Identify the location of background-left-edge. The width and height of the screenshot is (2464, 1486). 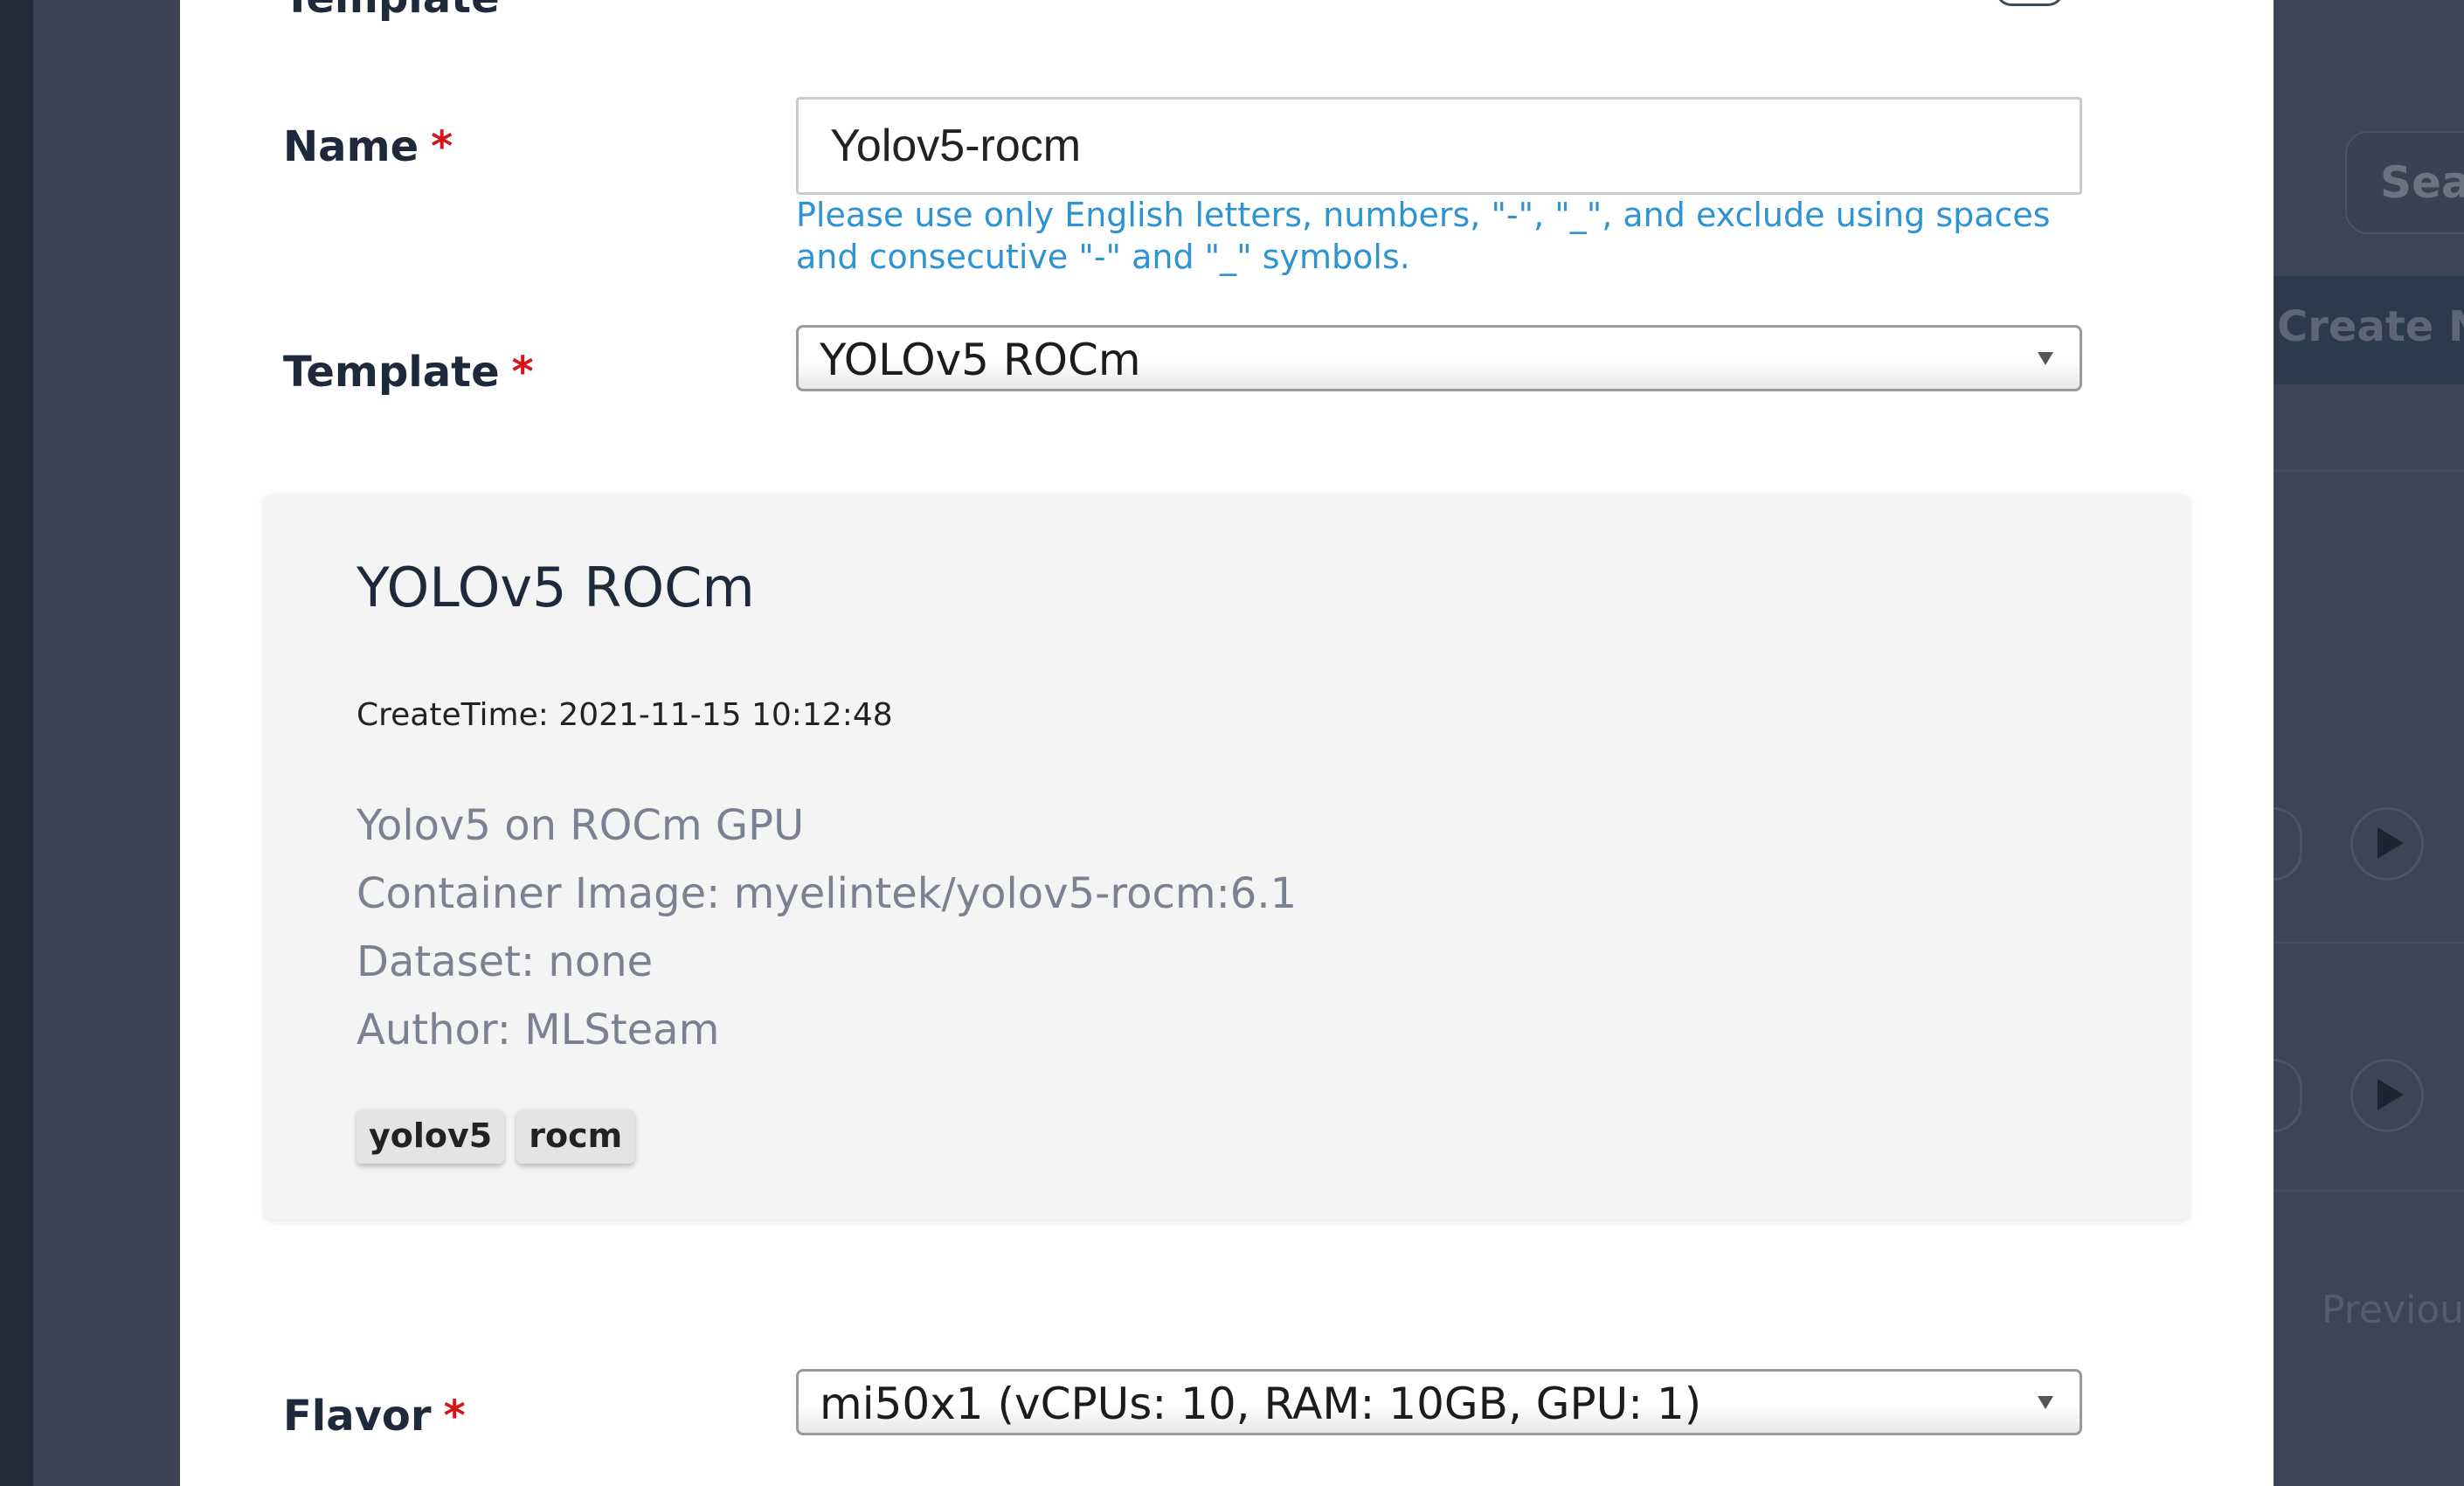
(16, 743).